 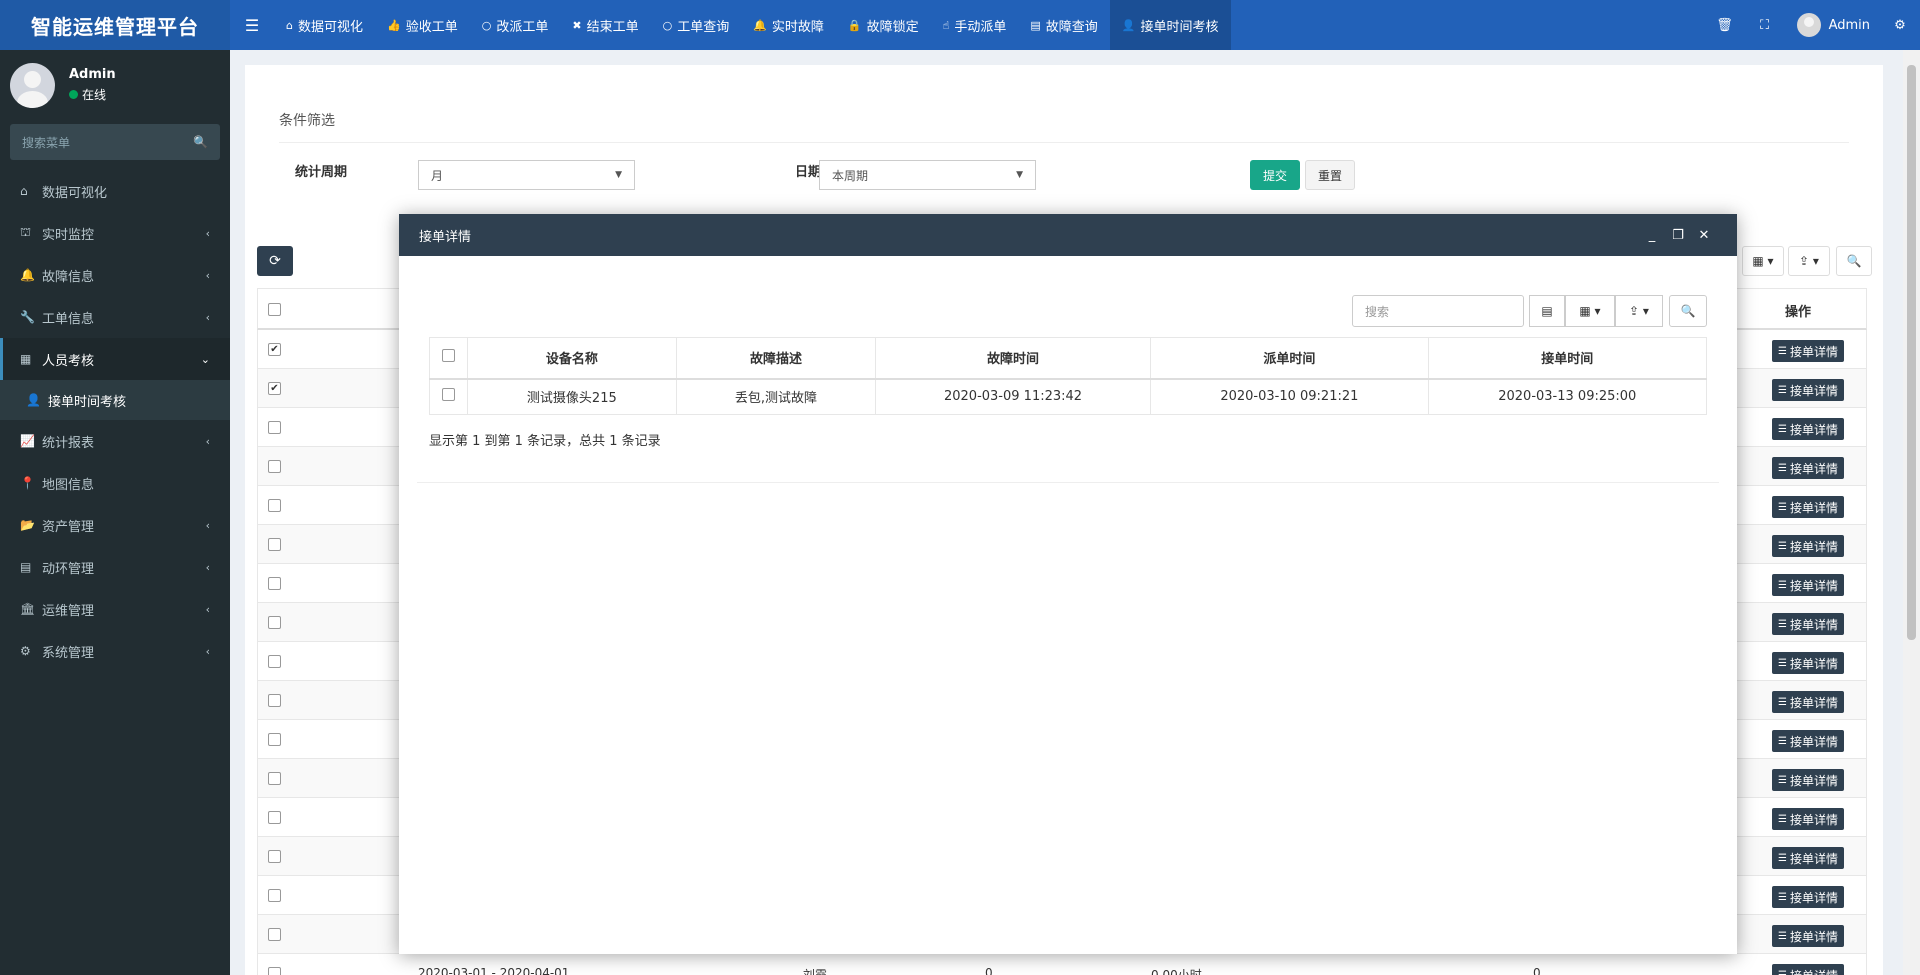 What do you see at coordinates (696, 25) in the screenshot?
I see `nav-tab-4: ○ 工单查询` at bounding box center [696, 25].